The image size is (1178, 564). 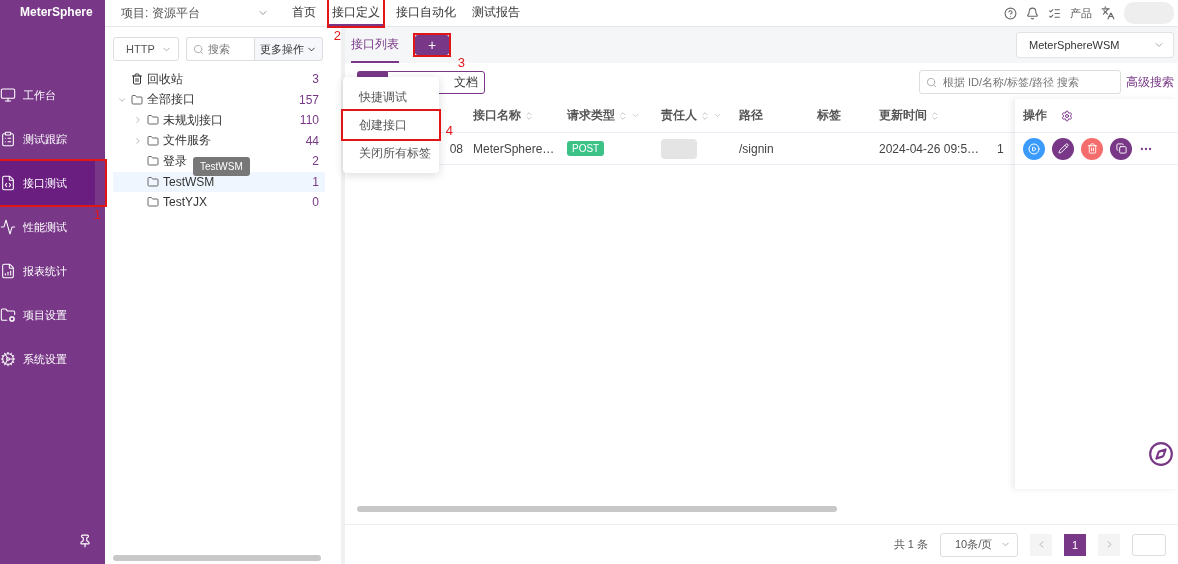 I want to click on table-cell-text: 08, so click(x=456, y=148).